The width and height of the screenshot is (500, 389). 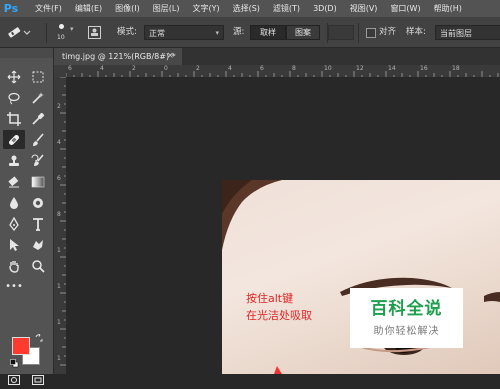 I want to click on dodge-icon, so click(x=38, y=202).